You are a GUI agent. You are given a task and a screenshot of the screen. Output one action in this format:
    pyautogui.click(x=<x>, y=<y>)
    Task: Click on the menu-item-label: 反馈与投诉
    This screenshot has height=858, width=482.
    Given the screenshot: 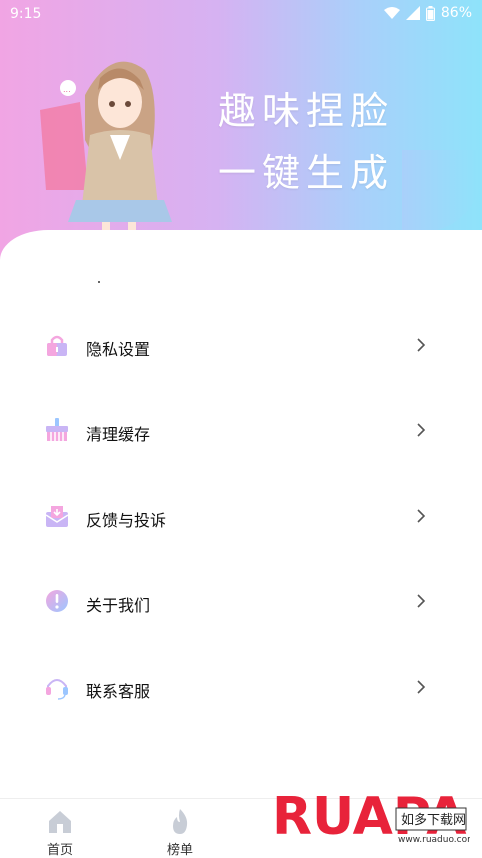 What is the action you would take?
    pyautogui.click(x=126, y=520)
    